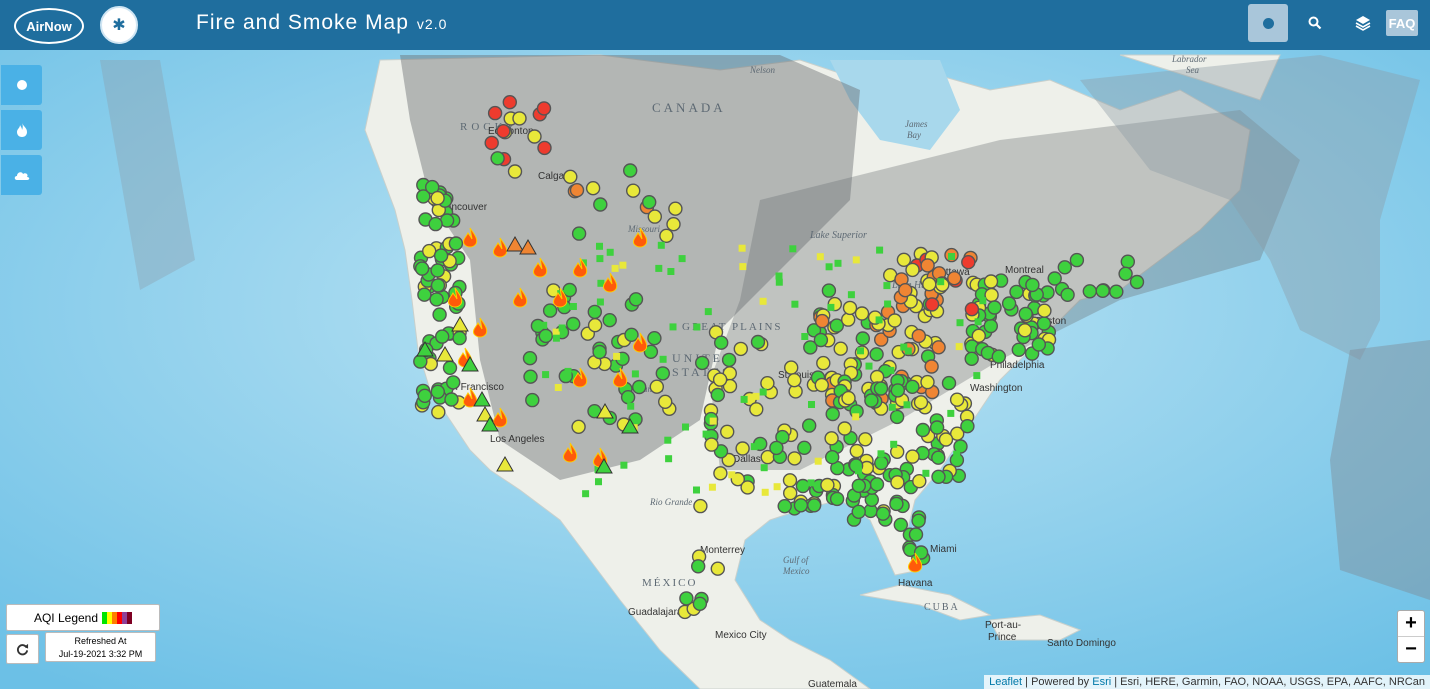 Image resolution: width=1430 pixels, height=689 pixels. I want to click on esri-link: Esri, so click(1101, 682).